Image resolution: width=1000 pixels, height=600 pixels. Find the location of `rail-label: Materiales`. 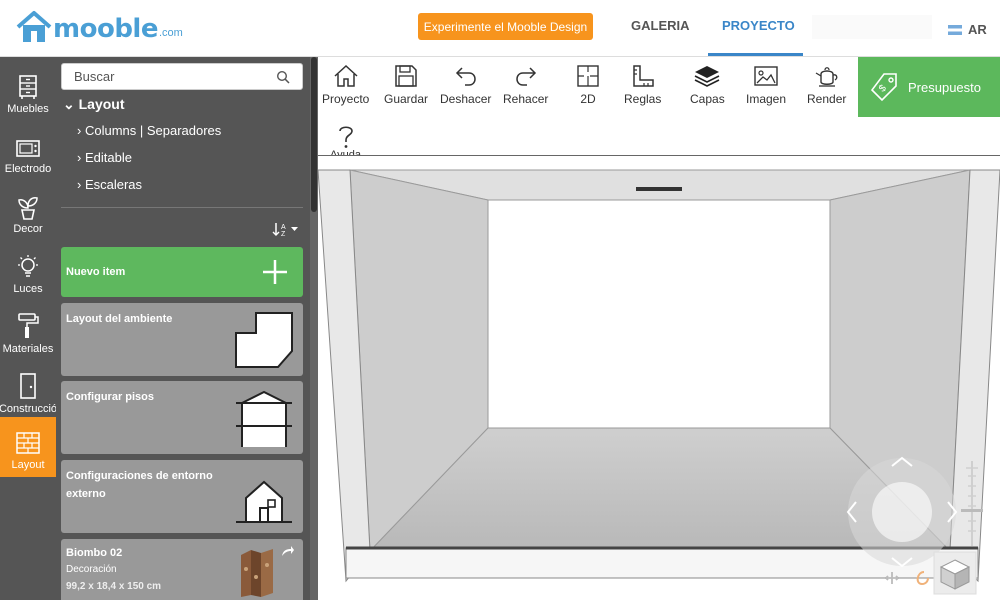

rail-label: Materiales is located at coordinates (28, 349).